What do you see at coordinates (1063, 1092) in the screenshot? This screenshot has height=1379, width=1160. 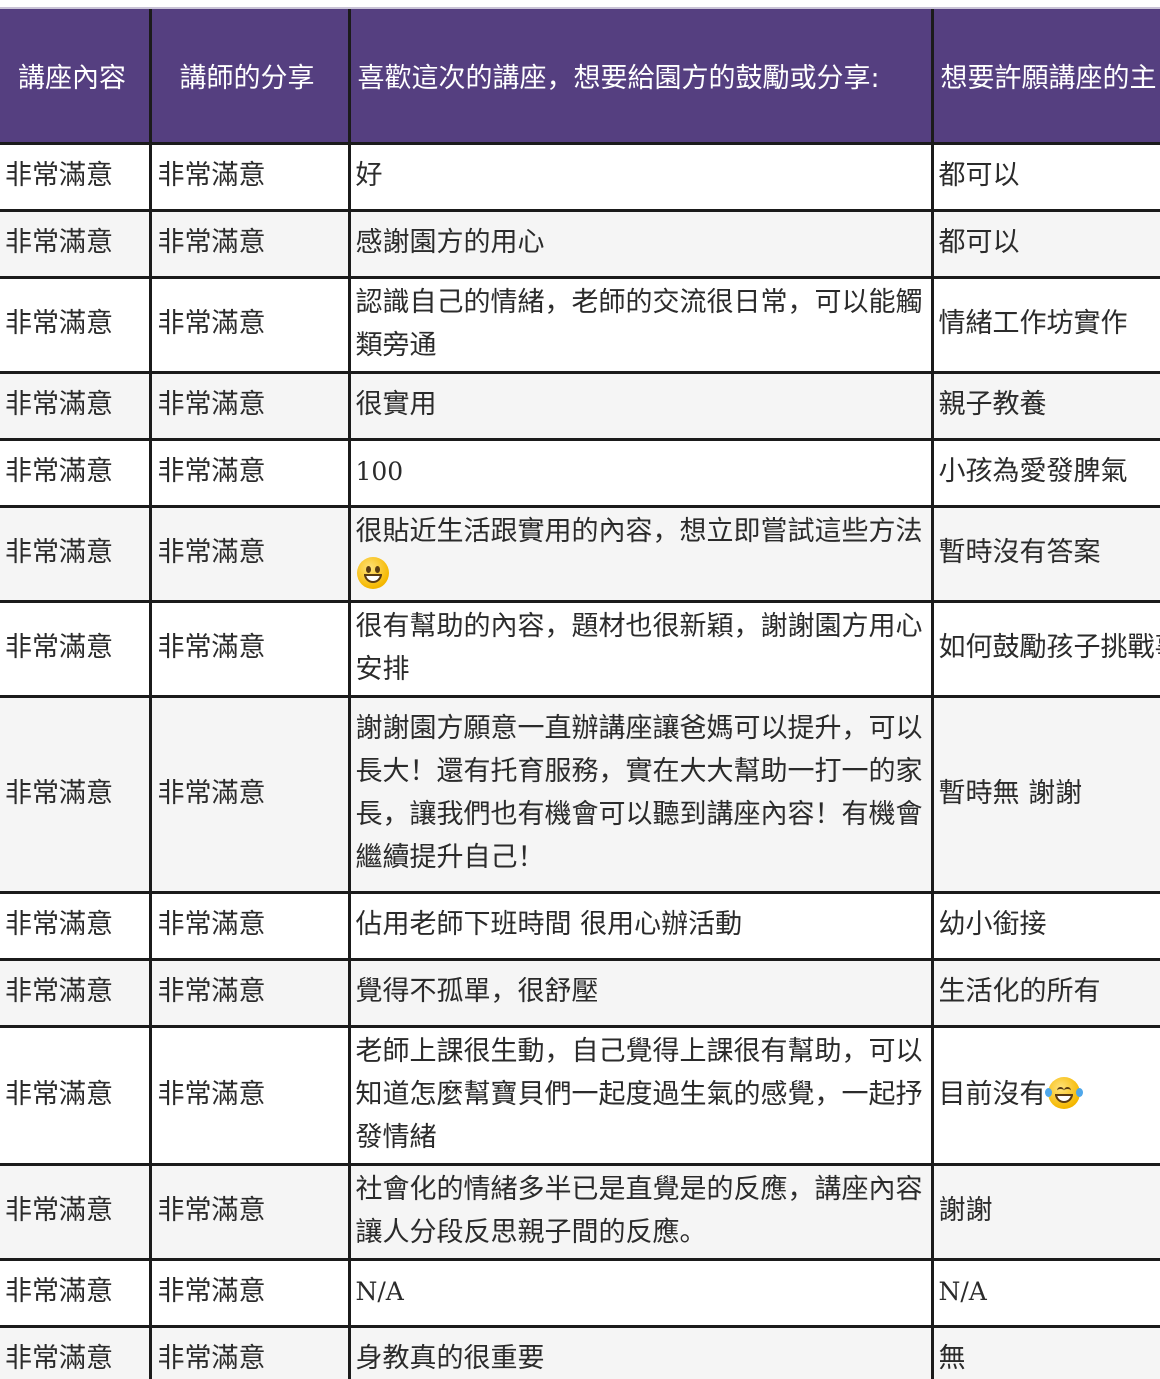 I see `face-with-tears-of-joy-icon` at bounding box center [1063, 1092].